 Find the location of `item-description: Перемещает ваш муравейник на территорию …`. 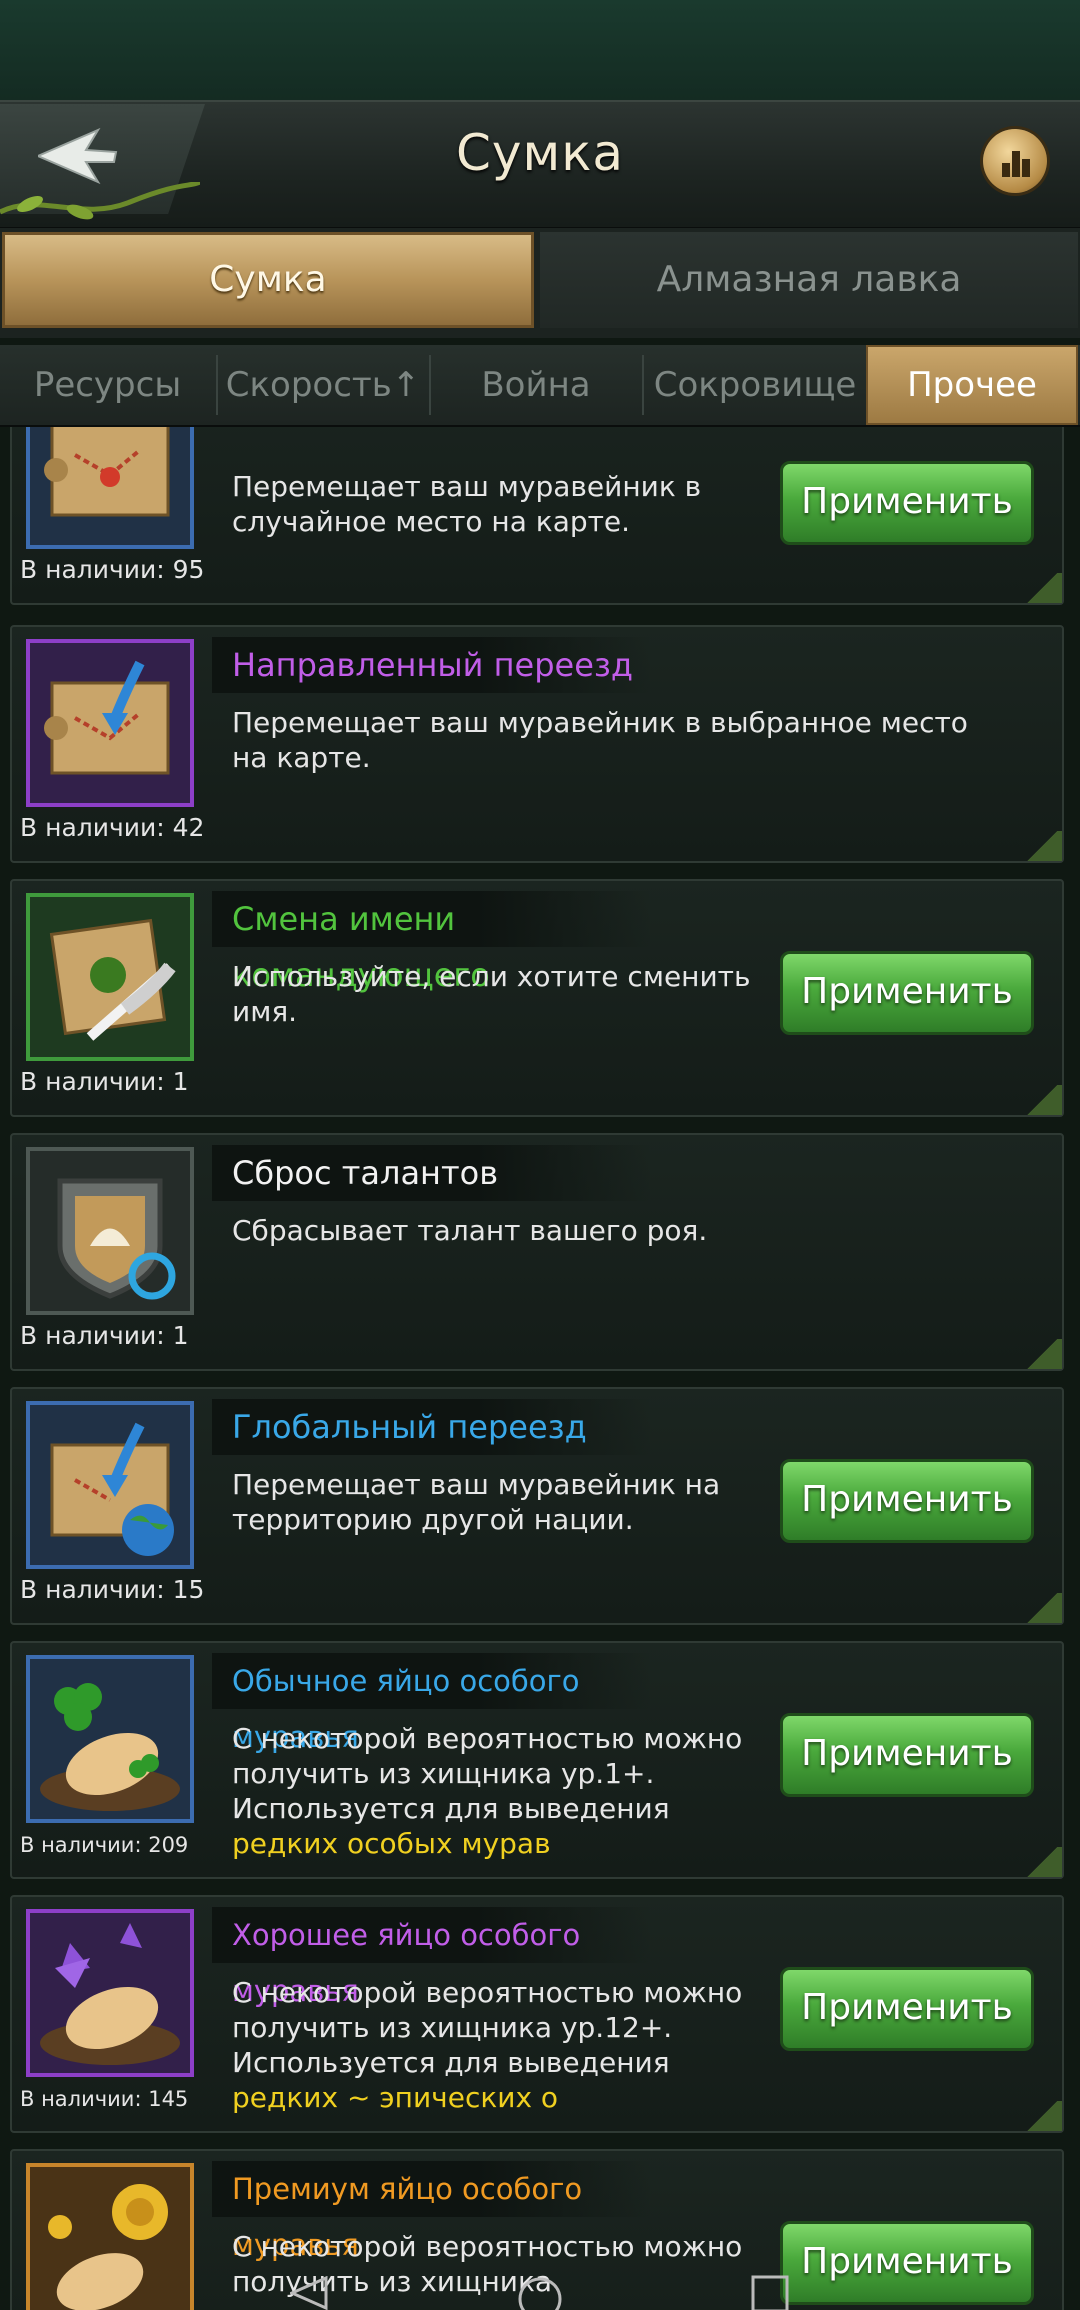

item-description: Перемещает ваш муравейник на территорию … is located at coordinates (476, 1502).